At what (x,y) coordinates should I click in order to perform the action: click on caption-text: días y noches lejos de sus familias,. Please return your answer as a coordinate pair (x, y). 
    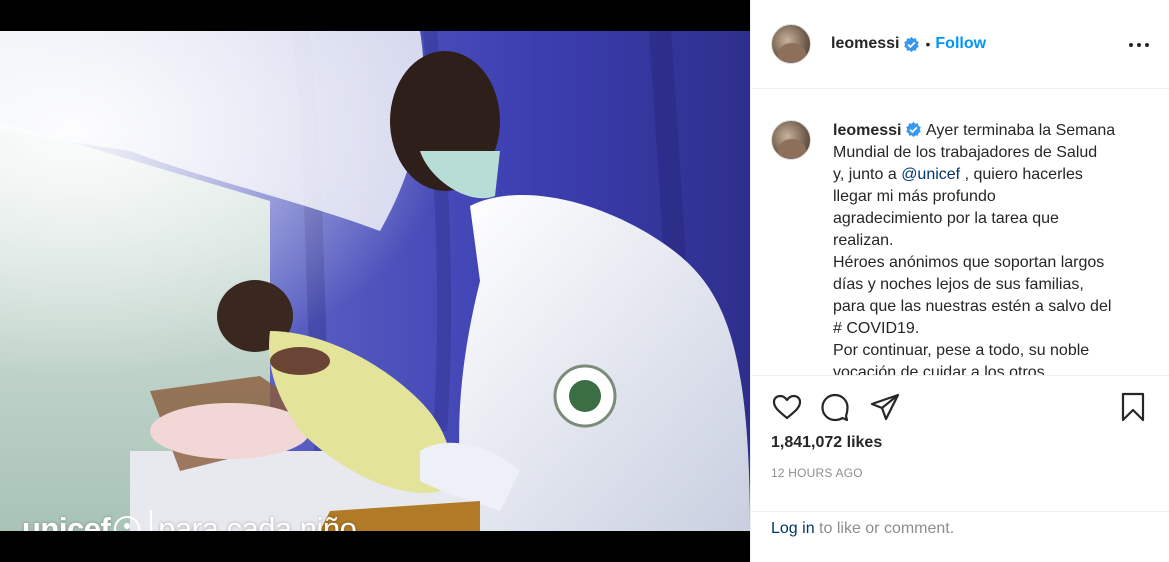
    Looking at the image, I should click on (958, 284).